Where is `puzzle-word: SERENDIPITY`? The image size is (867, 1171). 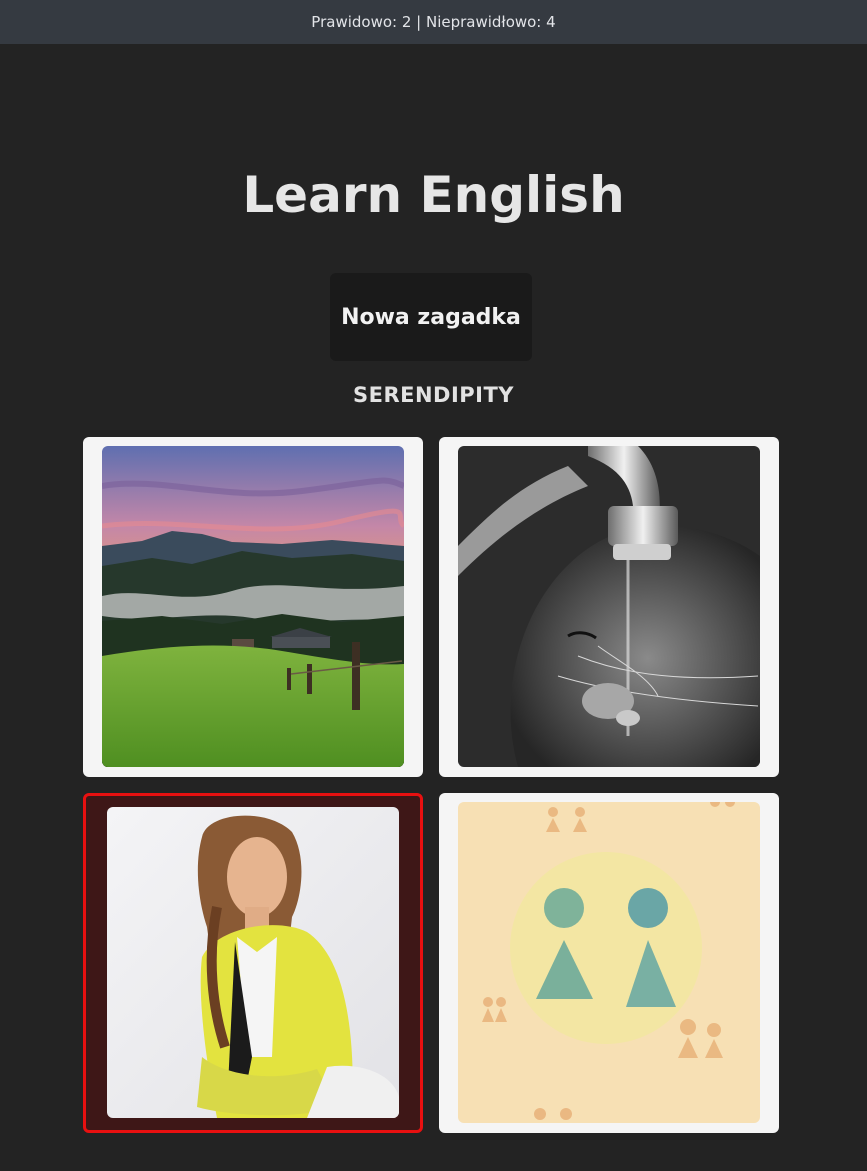 puzzle-word: SERENDIPITY is located at coordinates (433, 395).